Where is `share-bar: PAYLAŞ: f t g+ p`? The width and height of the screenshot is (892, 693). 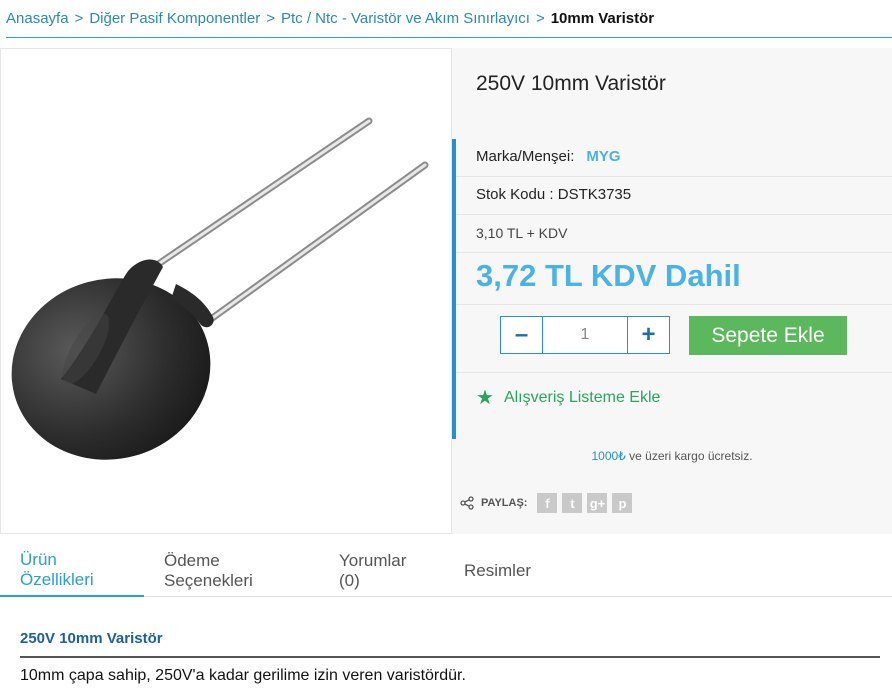
share-bar: PAYLAŞ: f t g+ p is located at coordinates (548, 503).